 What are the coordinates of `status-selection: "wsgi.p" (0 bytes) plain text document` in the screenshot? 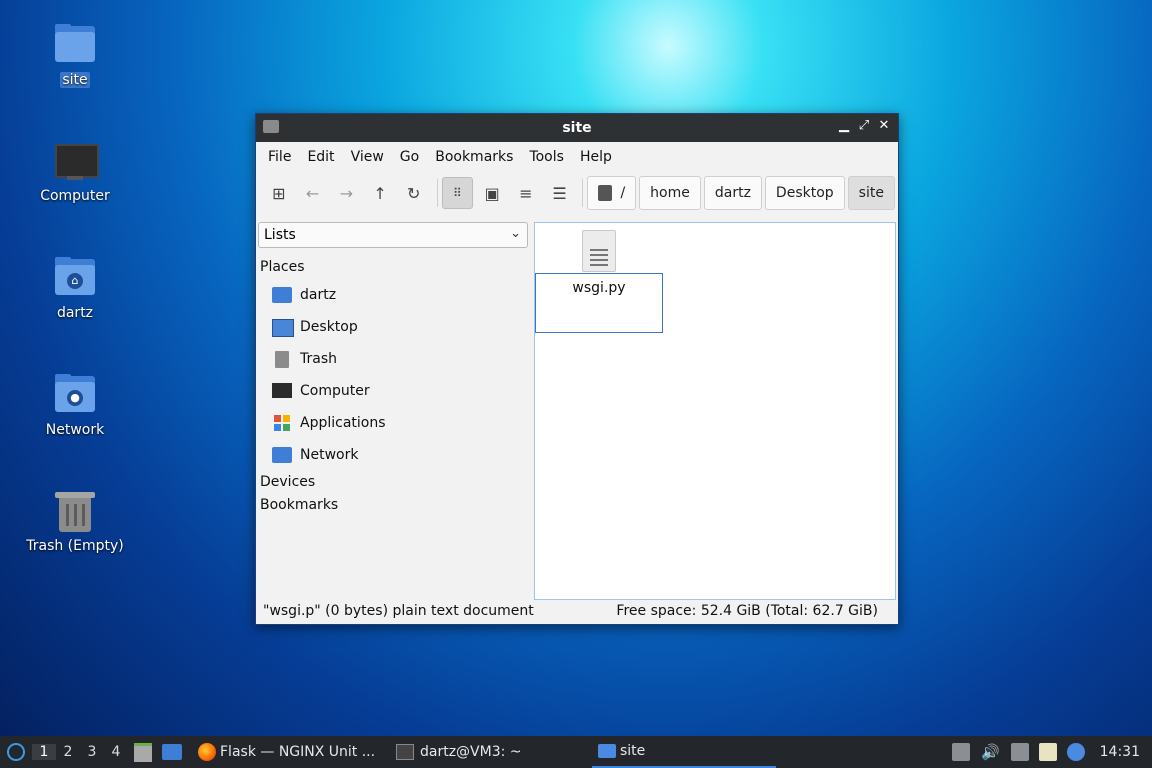 It's located at (398, 611).